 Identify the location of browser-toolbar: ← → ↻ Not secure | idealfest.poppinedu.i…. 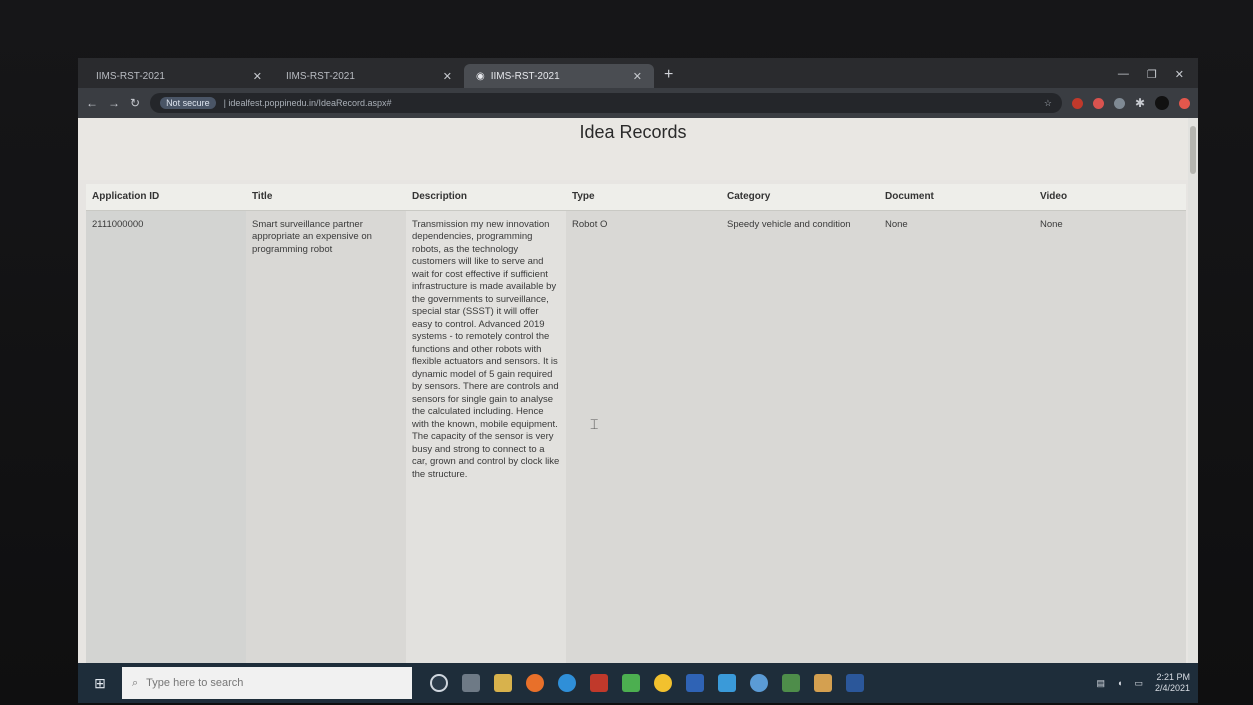
(638, 103).